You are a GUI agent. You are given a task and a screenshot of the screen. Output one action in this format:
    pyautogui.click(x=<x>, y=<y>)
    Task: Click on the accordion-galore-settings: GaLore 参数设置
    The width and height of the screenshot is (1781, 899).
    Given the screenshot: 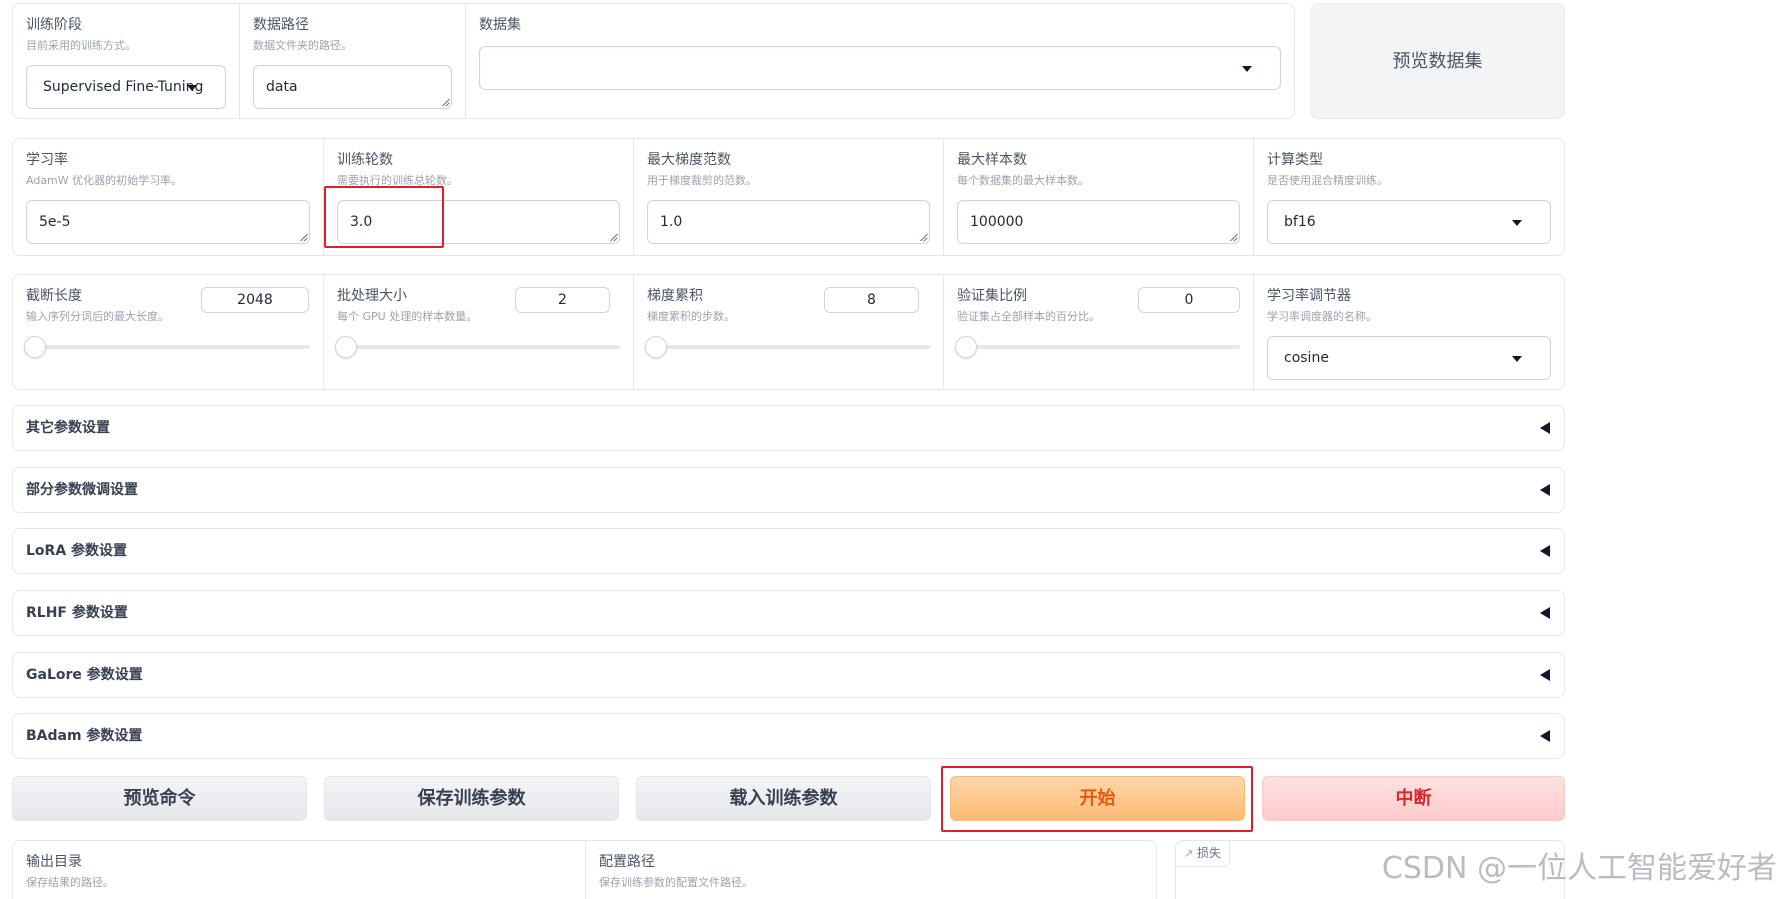 What is the action you would take?
    pyautogui.click(x=788, y=675)
    